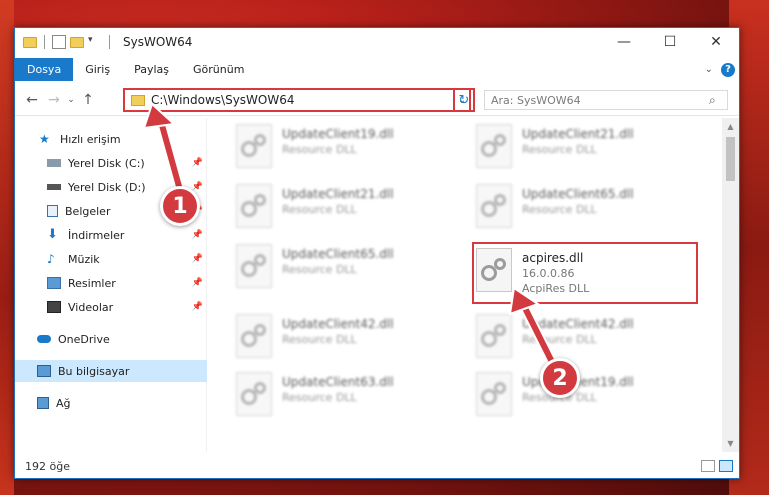 Image resolution: width=769 pixels, height=495 pixels. I want to click on ribbon-tabs: Dosya Giriş Paylaş Görünüm ⌄ ?, so click(377, 69).